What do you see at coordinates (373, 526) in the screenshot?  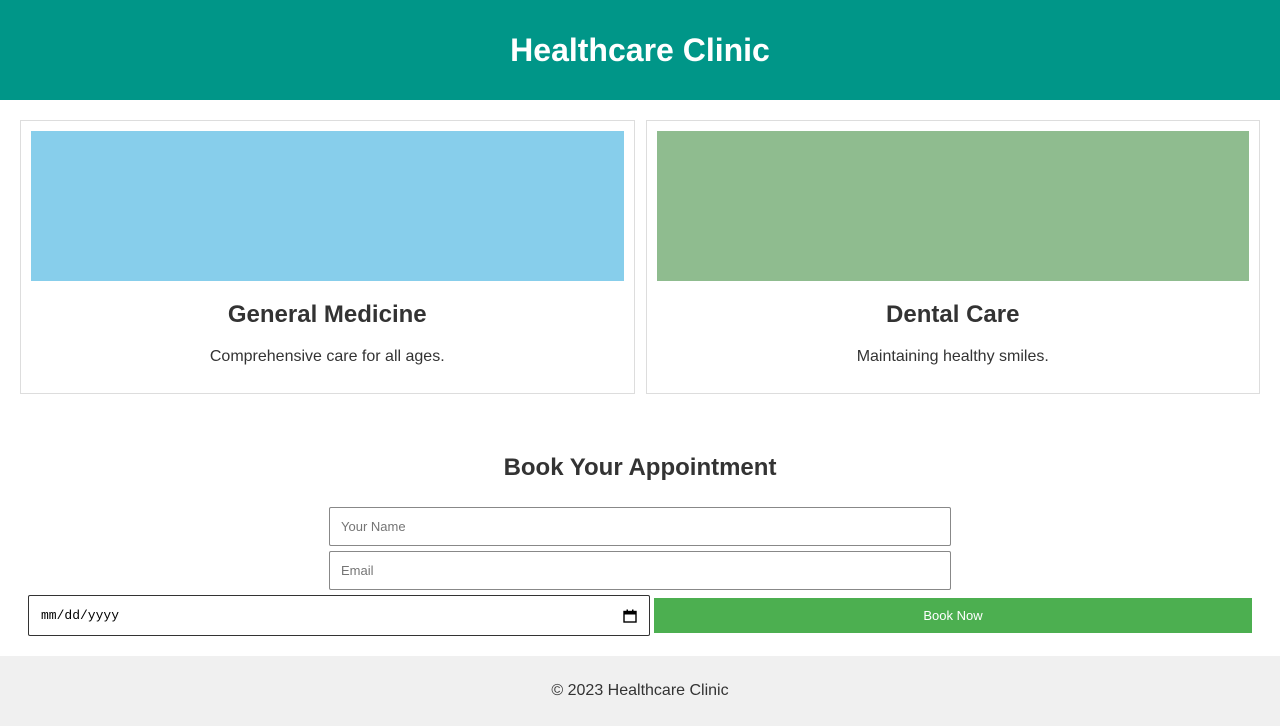 I see `name-input-placeholder: Your Name` at bounding box center [373, 526].